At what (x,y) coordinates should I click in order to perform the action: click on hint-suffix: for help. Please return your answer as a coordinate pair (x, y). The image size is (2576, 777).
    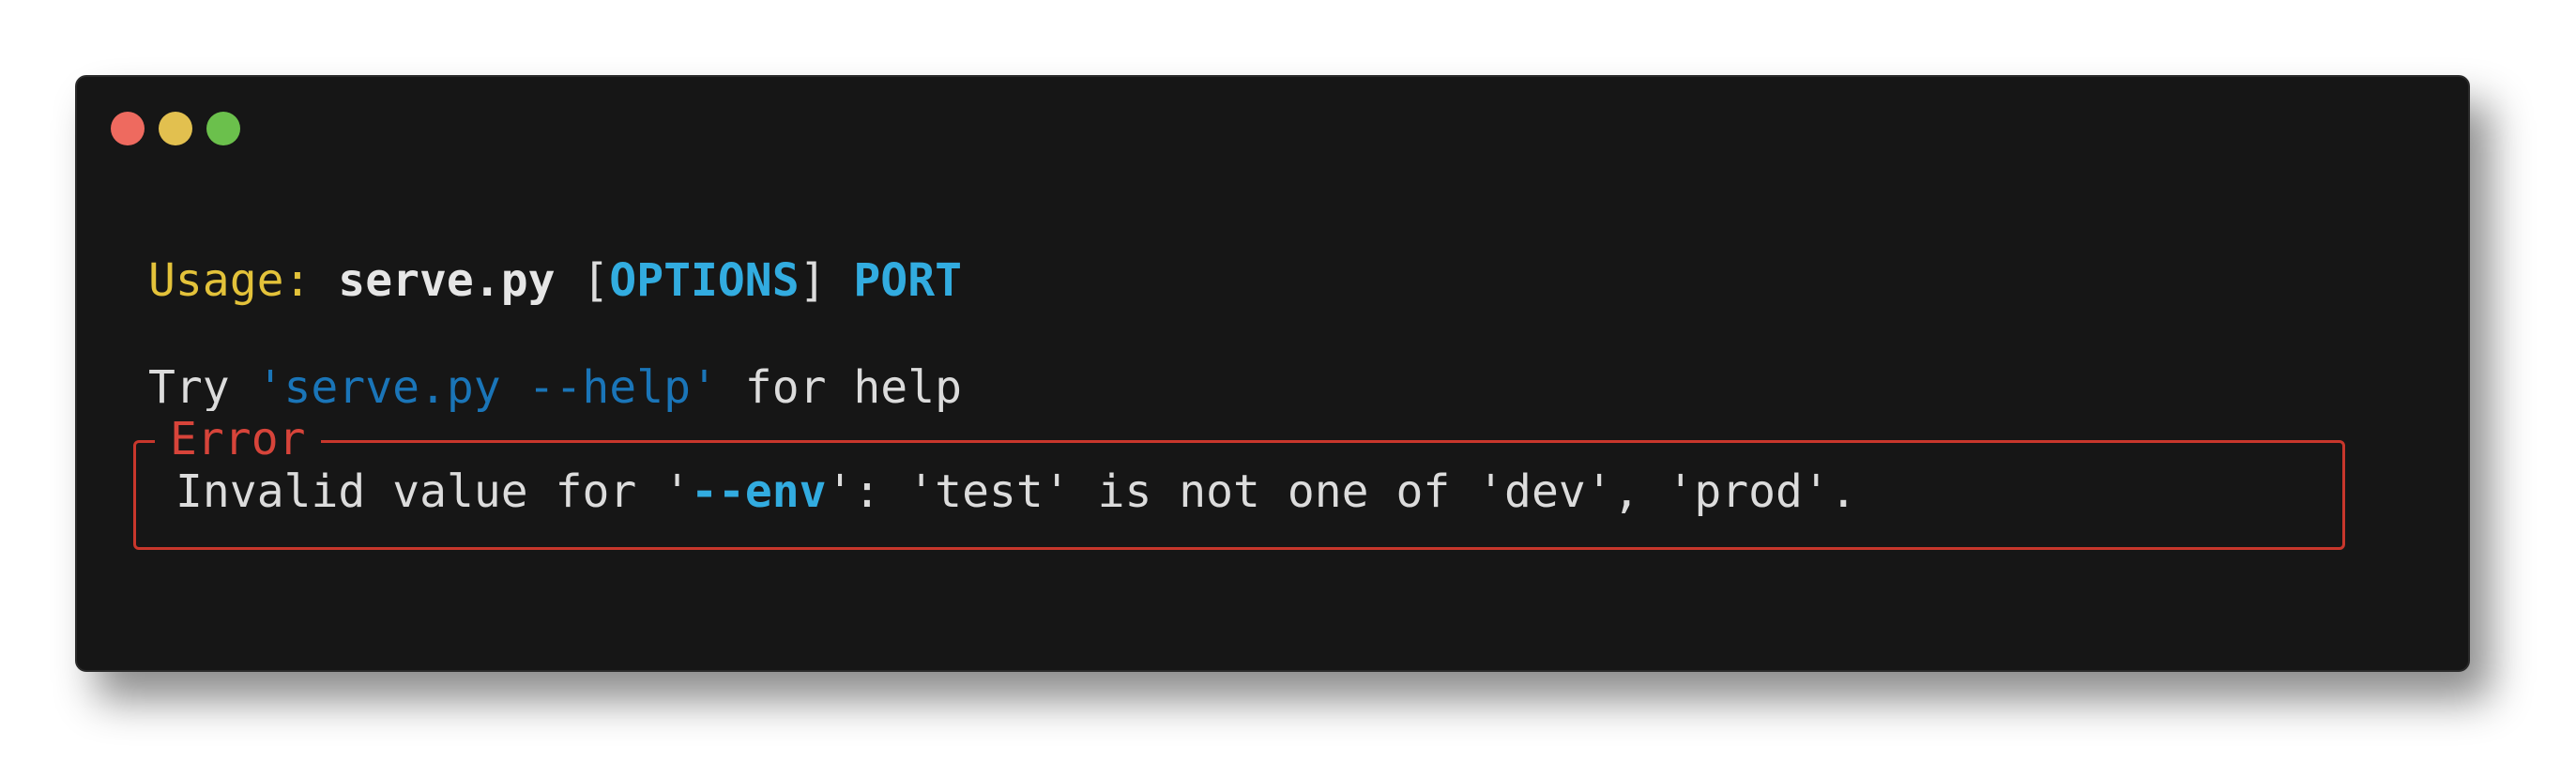
    Looking at the image, I should click on (853, 387).